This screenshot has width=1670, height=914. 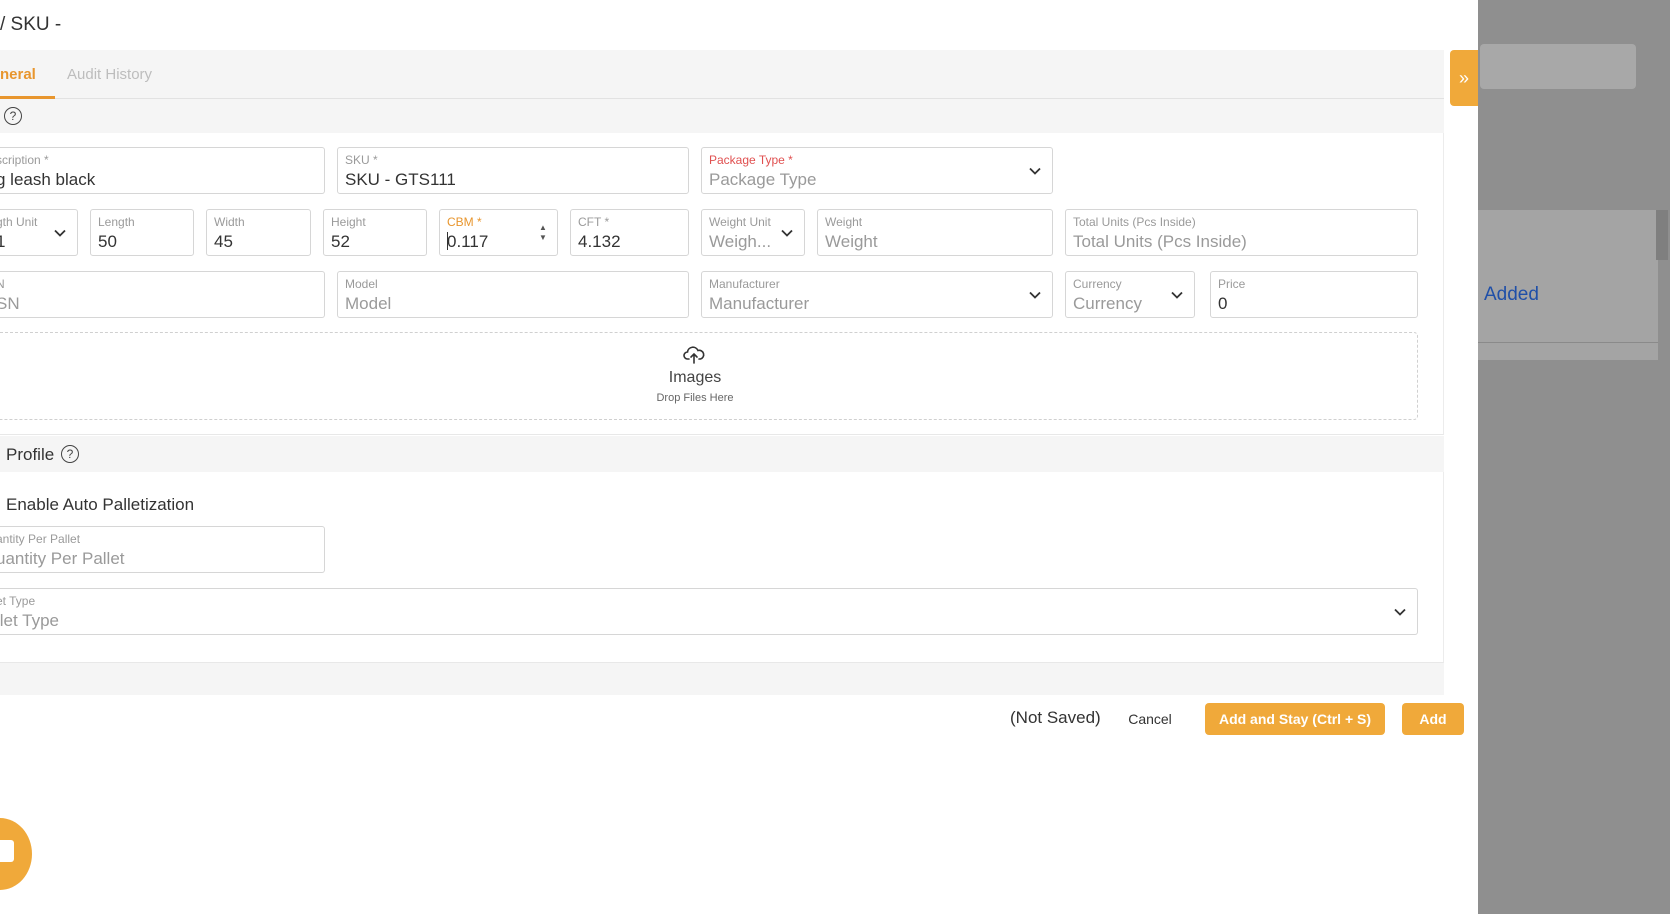 I want to click on tab-bar: neral Audit History, so click(x=722, y=74).